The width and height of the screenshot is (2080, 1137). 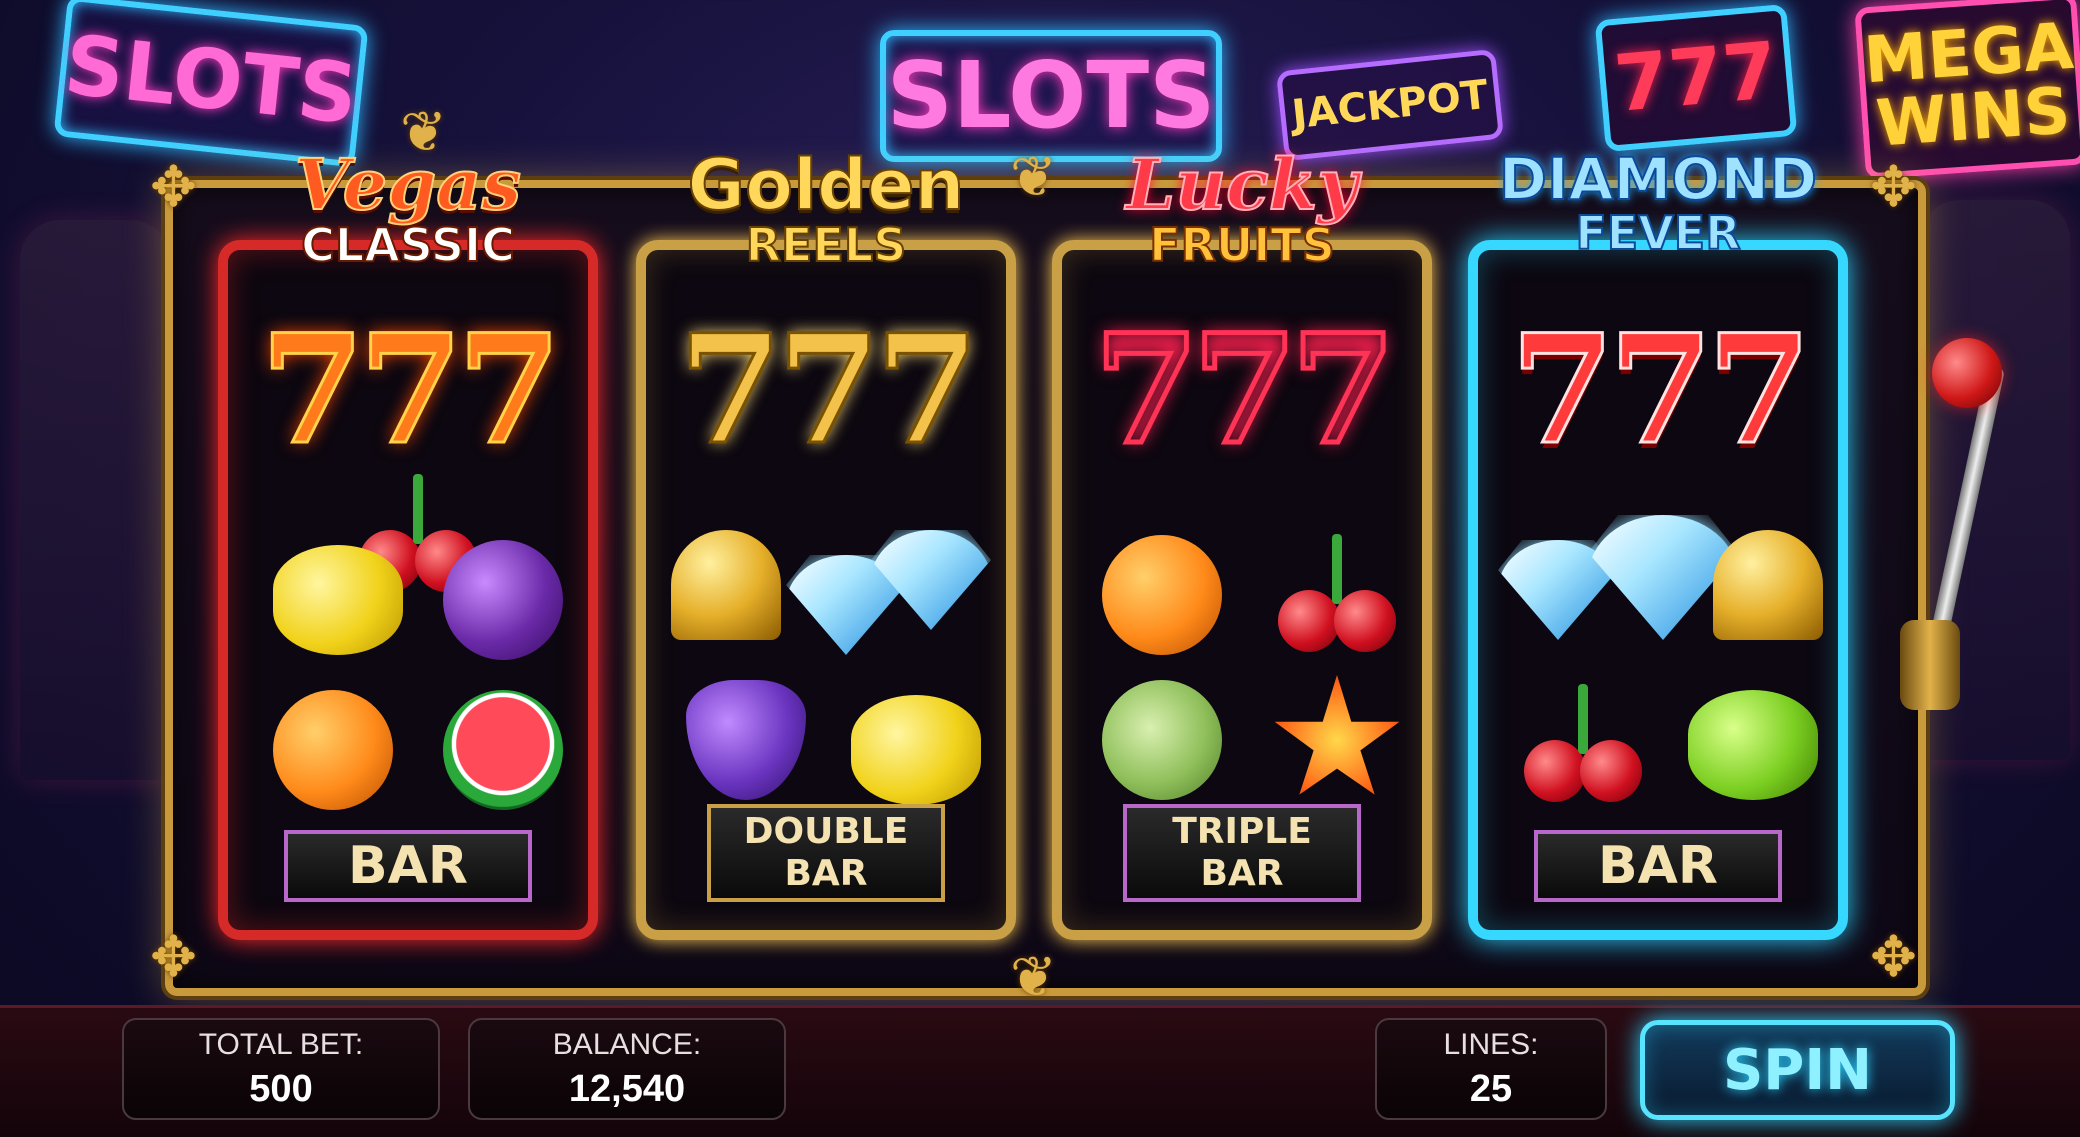 I want to click on lever-knob-icon, so click(x=1967, y=373).